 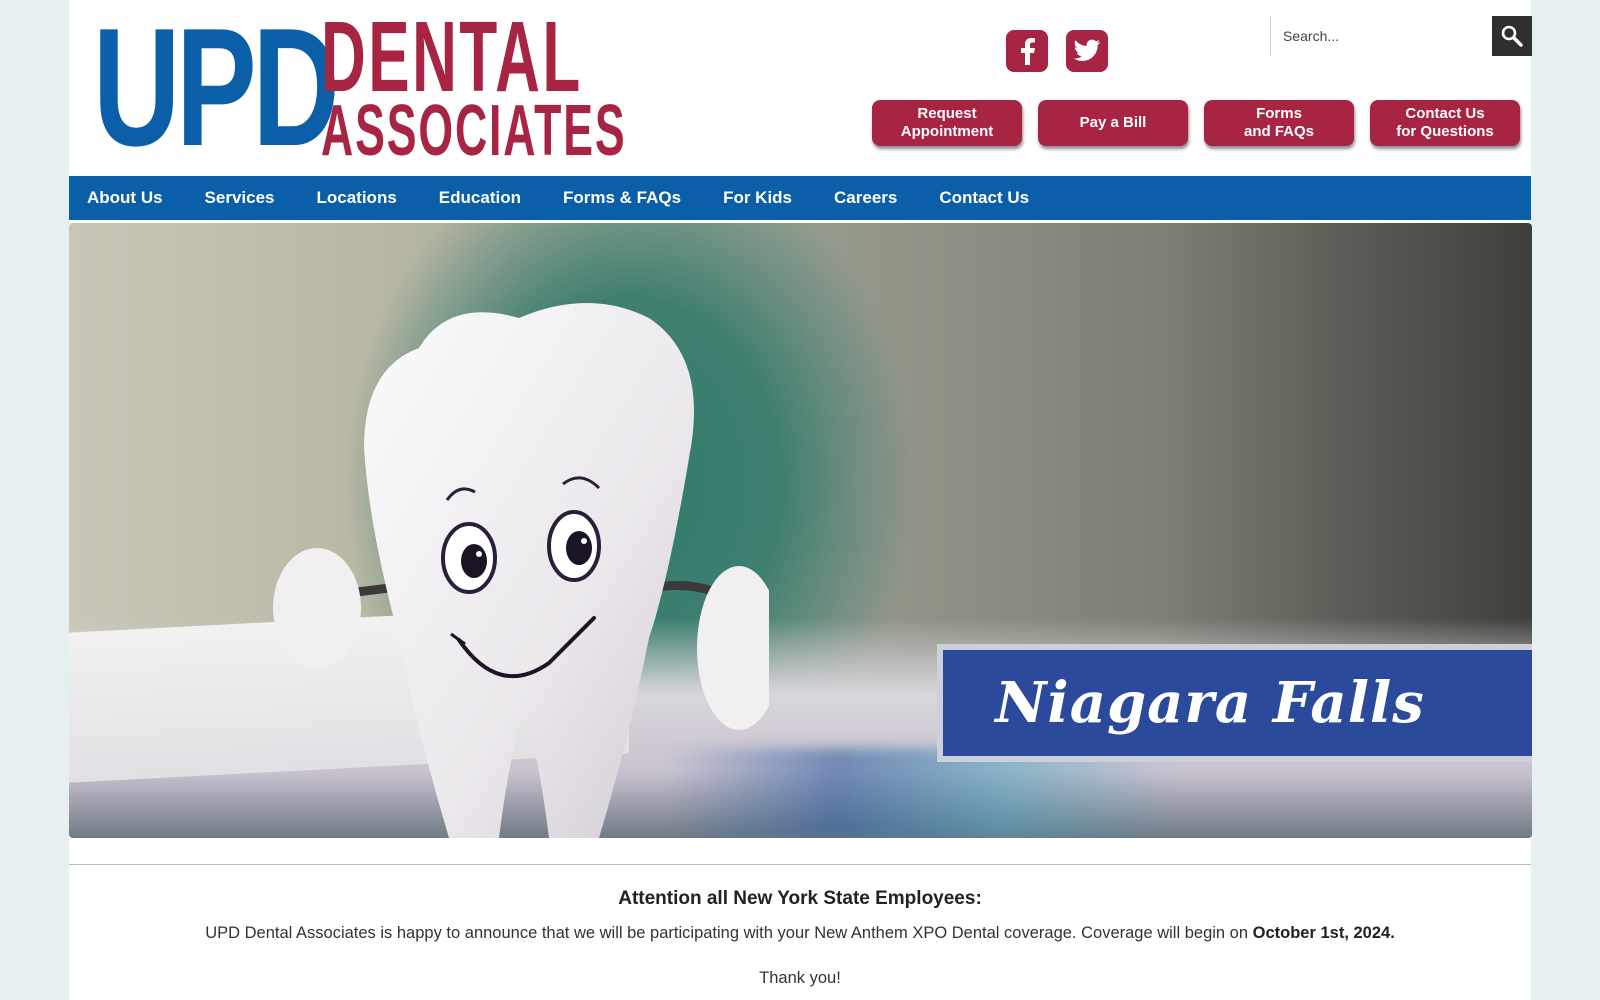 I want to click on facebook-icon, so click(x=1027, y=51).